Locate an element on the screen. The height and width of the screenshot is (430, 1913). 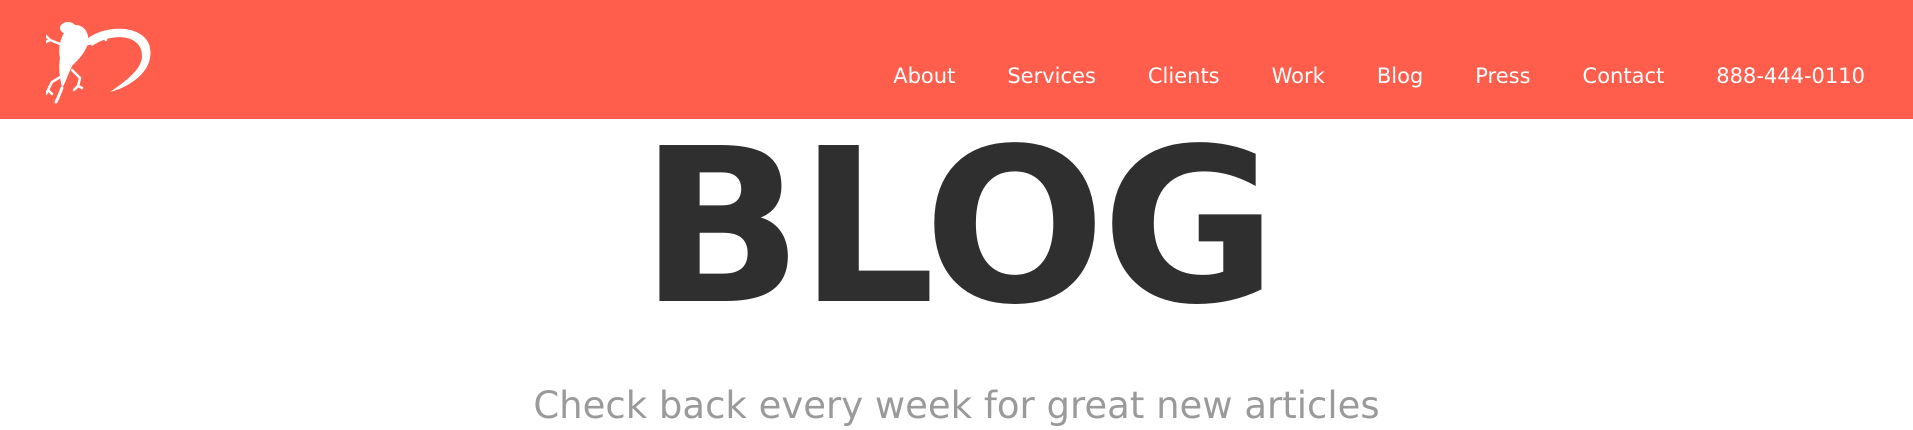
nav-item-contact: Contact is located at coordinates (1624, 76).